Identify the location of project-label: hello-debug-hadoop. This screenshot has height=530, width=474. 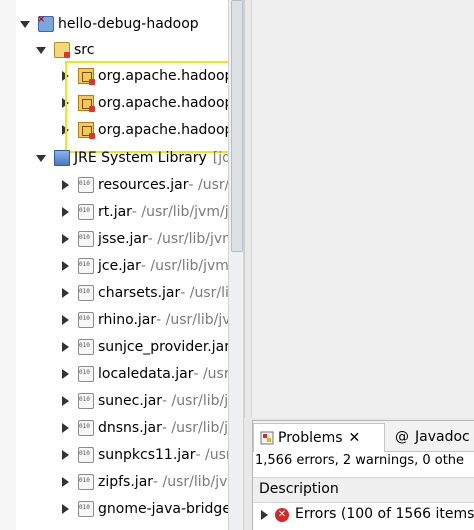
(128, 24).